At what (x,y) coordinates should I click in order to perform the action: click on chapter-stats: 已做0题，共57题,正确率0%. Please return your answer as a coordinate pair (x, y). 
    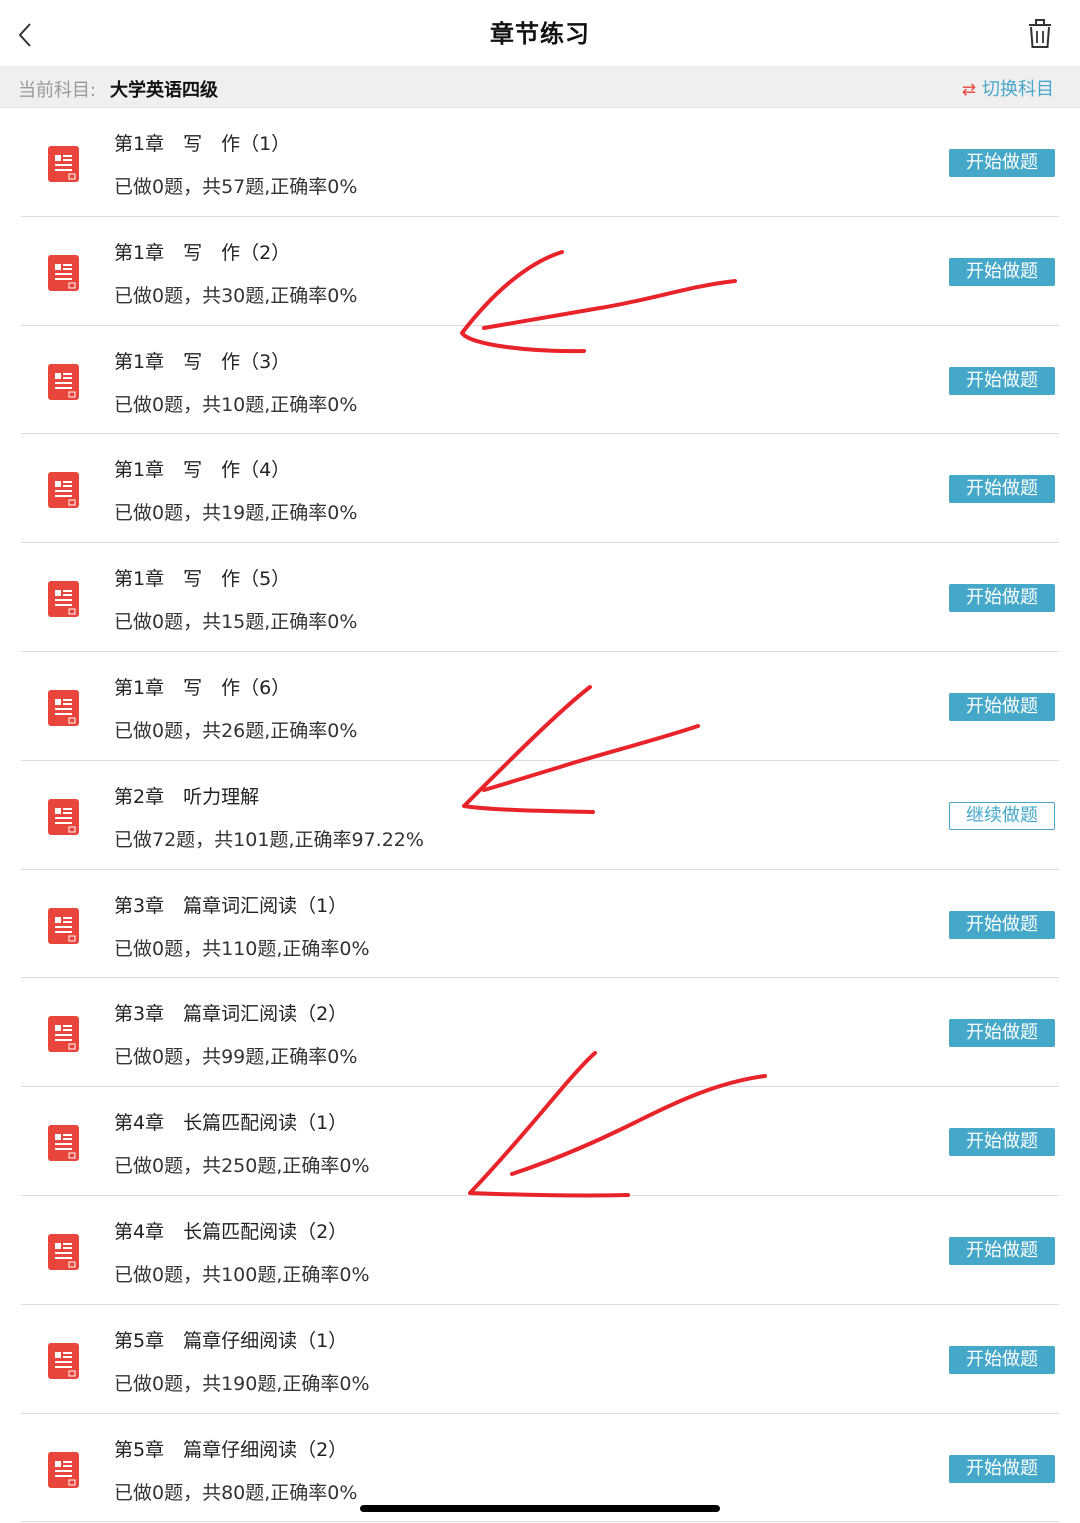
    Looking at the image, I should click on (236, 187).